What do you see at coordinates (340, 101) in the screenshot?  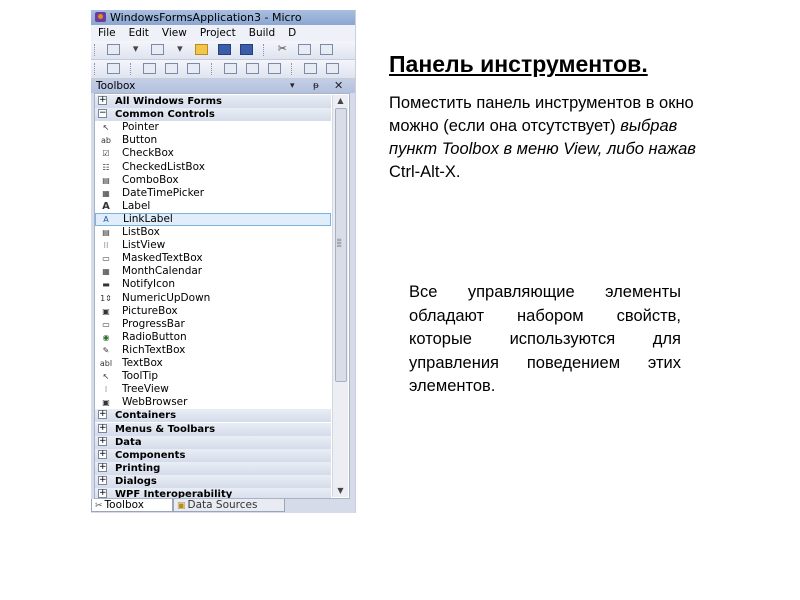 I see `scroll-up-icon: ▲` at bounding box center [340, 101].